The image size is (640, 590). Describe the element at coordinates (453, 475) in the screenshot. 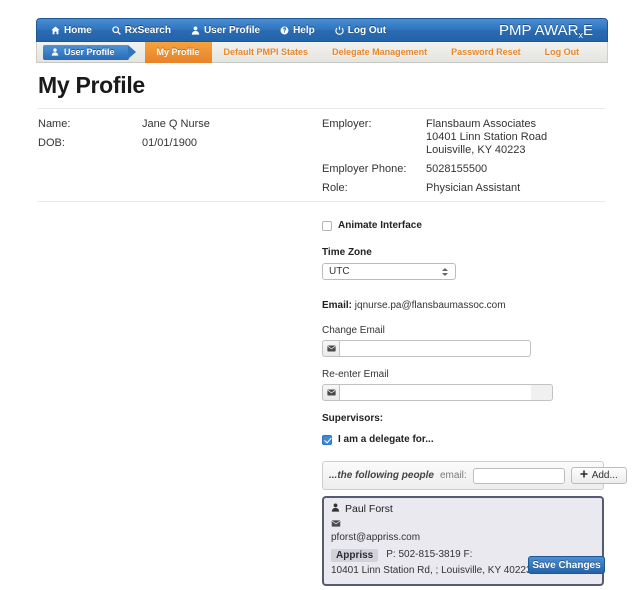

I see `delegate-email-label: email:` at that location.